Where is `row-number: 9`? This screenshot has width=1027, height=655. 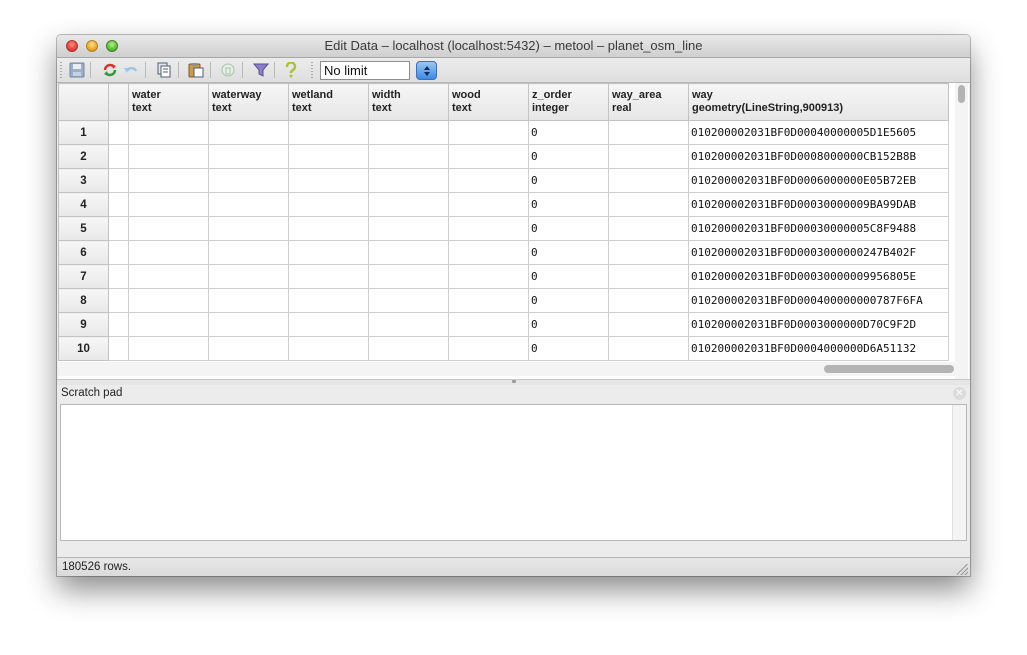
row-number: 9 is located at coordinates (83, 324).